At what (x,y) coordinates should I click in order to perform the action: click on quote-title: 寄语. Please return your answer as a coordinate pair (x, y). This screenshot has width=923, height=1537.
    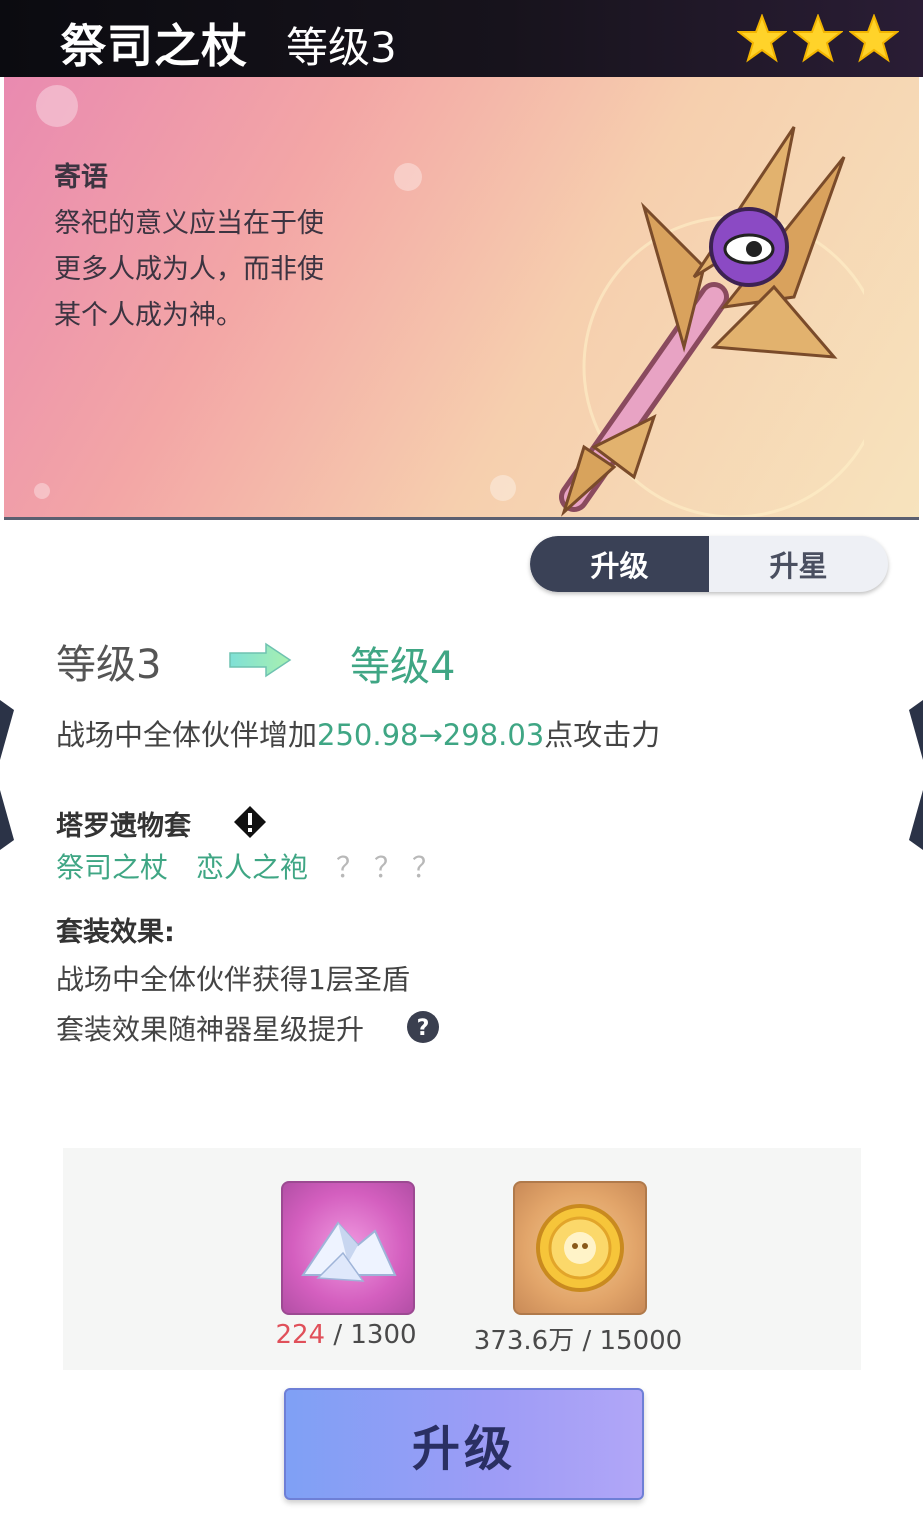
    Looking at the image, I should click on (81, 177).